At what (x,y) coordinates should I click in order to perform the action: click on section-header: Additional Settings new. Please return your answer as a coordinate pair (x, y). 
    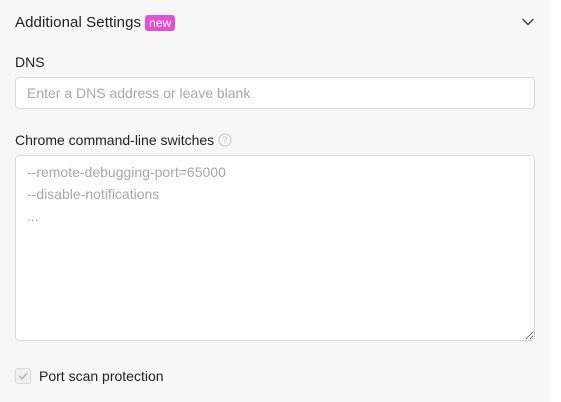
    Looking at the image, I should click on (95, 22).